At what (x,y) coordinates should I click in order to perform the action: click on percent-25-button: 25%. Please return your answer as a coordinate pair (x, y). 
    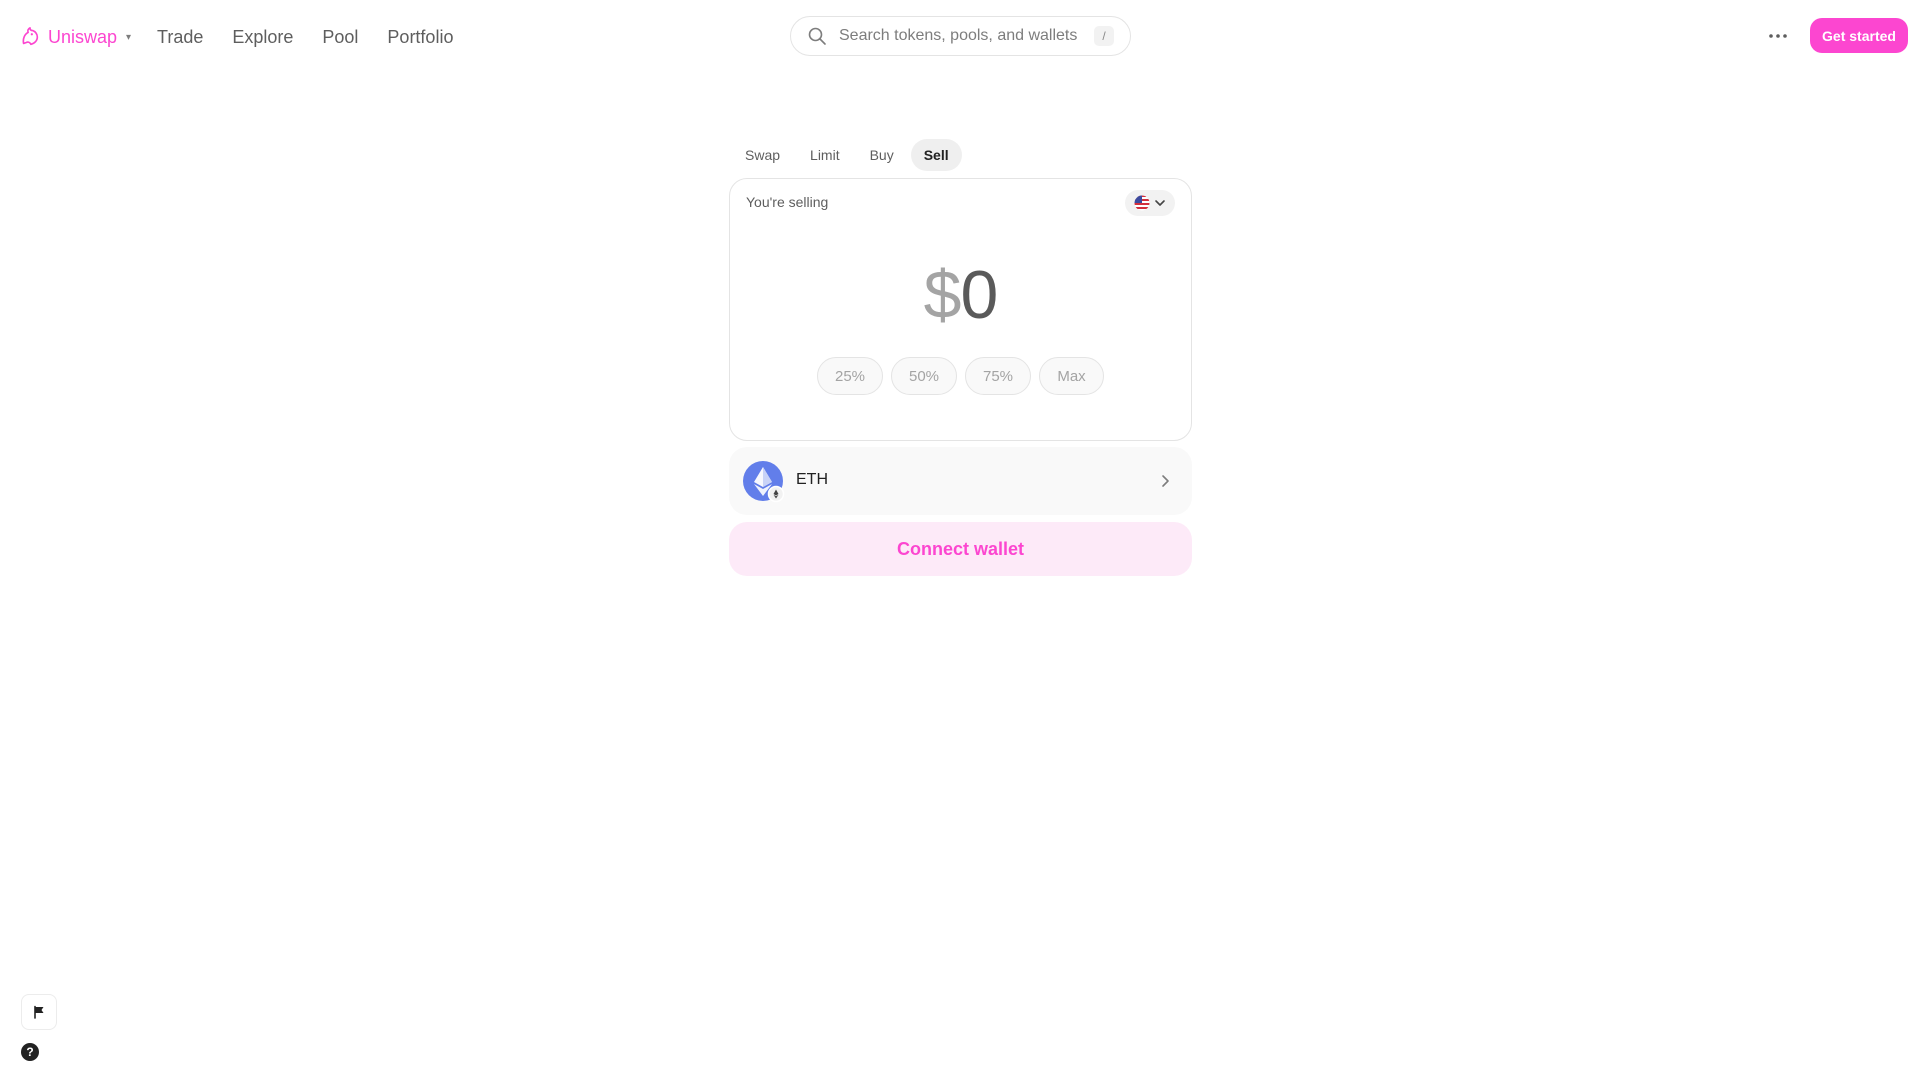
    Looking at the image, I should click on (850, 376).